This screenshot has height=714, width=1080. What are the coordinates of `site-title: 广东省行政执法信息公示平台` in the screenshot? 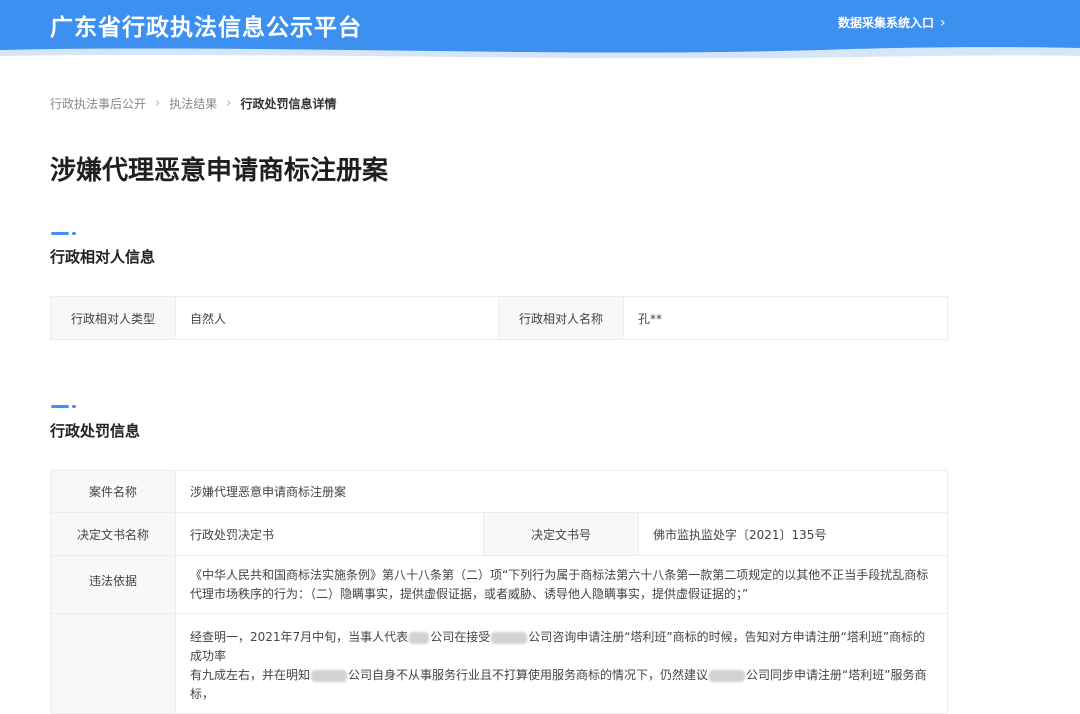 It's located at (206, 28).